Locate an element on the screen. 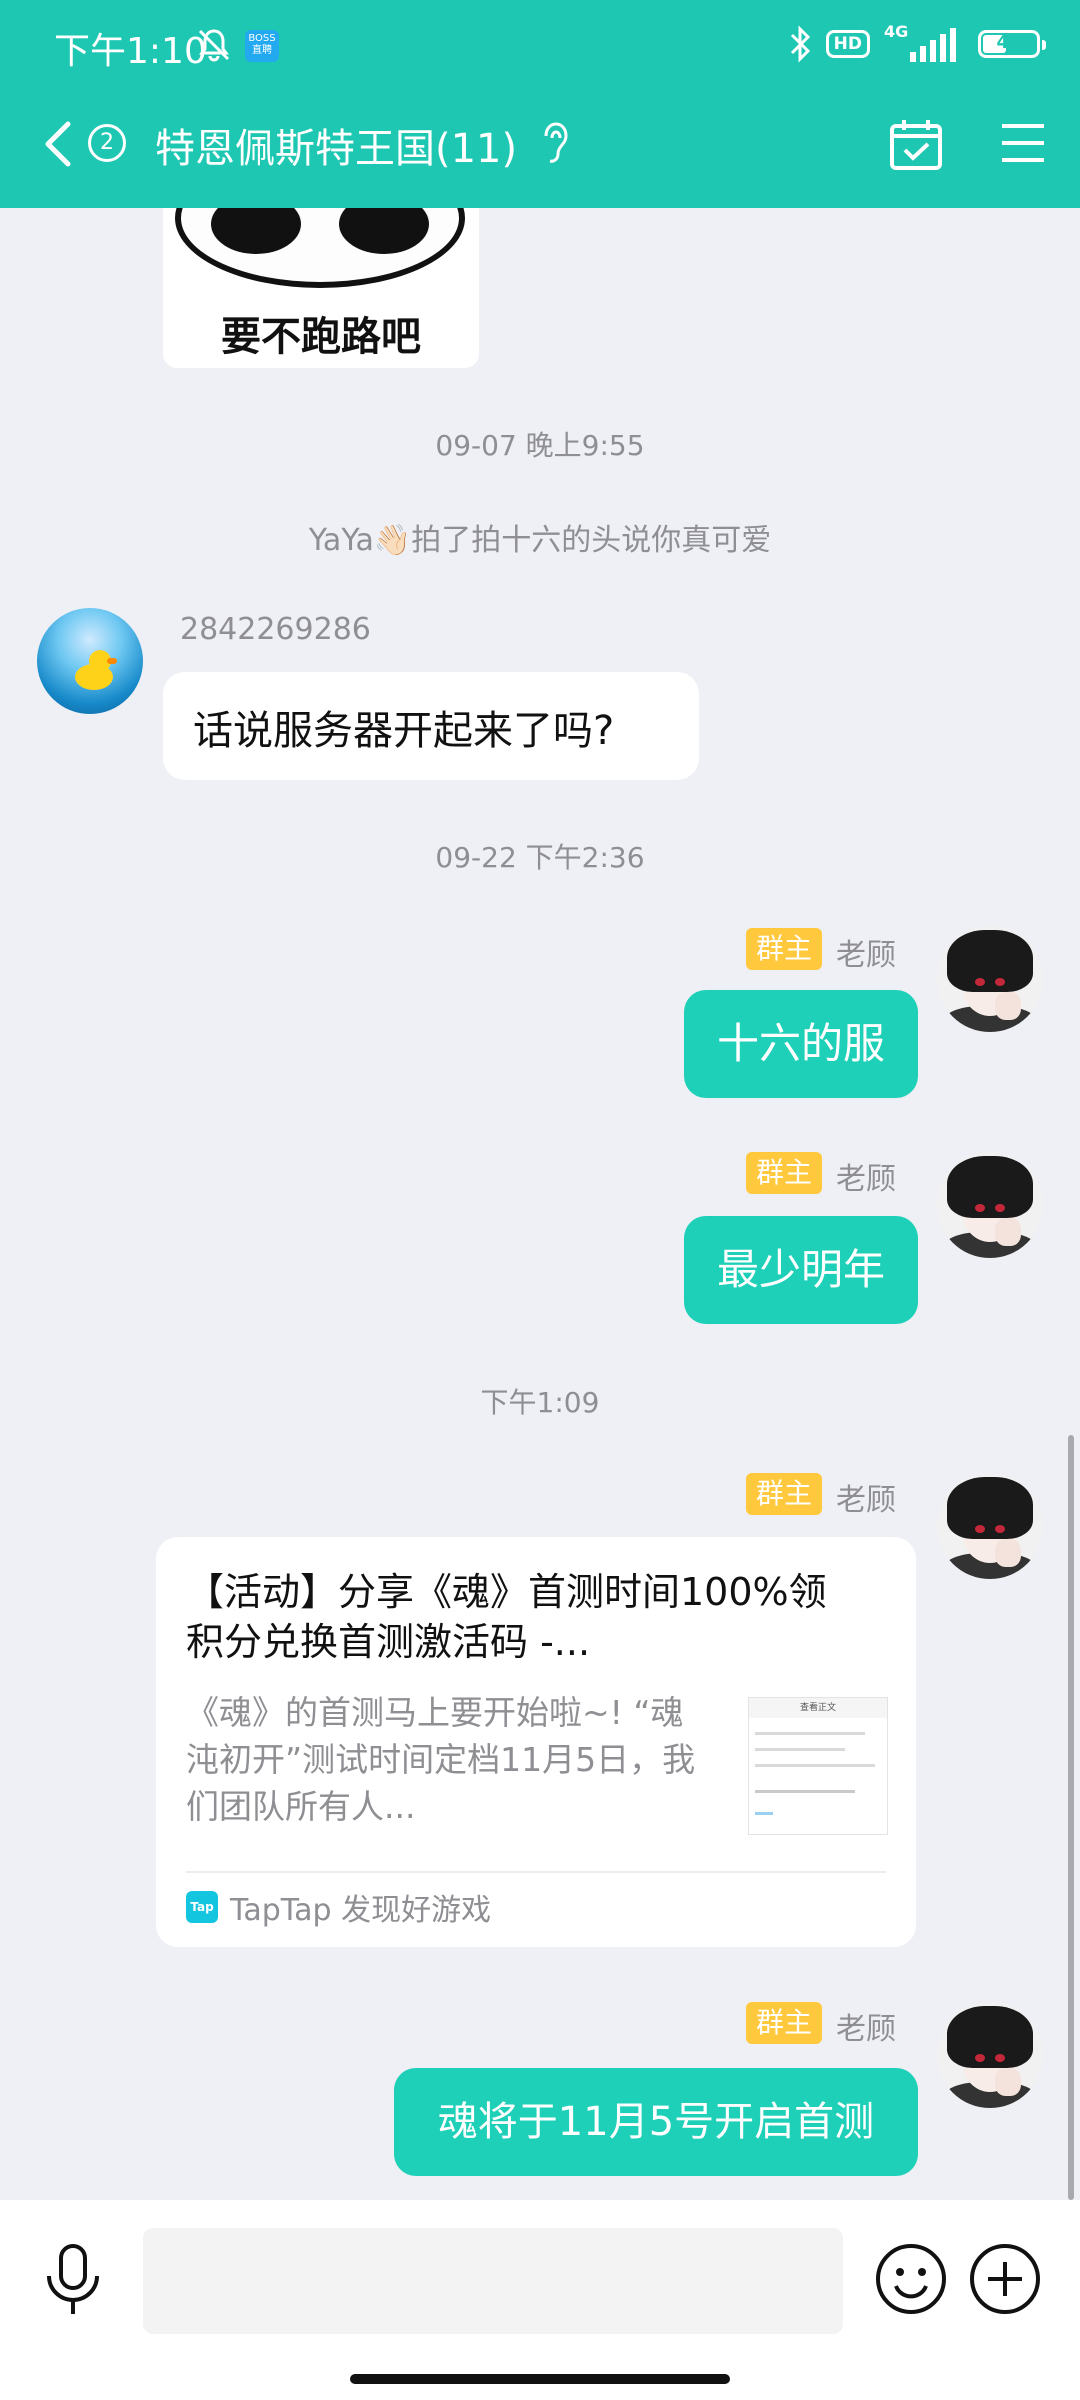 The image size is (1080, 2400). plus-icon is located at coordinates (1005, 2279).